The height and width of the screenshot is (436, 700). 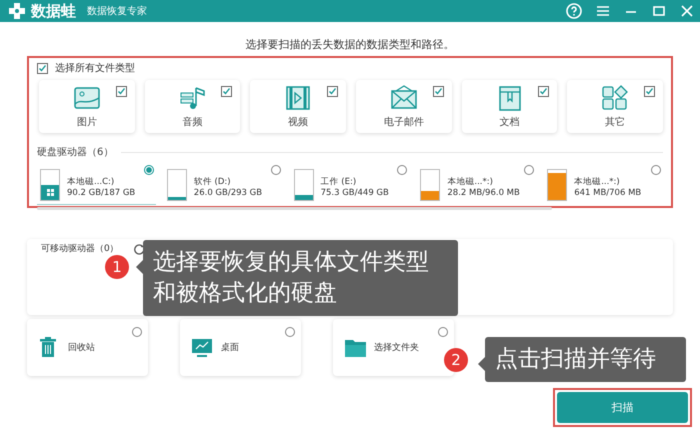 What do you see at coordinates (510, 106) in the screenshot?
I see `file-type-card: 文档` at bounding box center [510, 106].